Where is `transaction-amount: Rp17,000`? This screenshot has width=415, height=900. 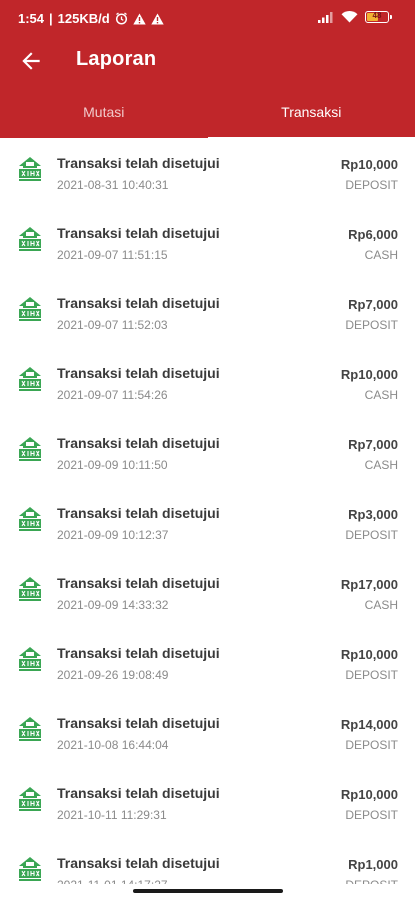
transaction-amount: Rp17,000 is located at coordinates (369, 584).